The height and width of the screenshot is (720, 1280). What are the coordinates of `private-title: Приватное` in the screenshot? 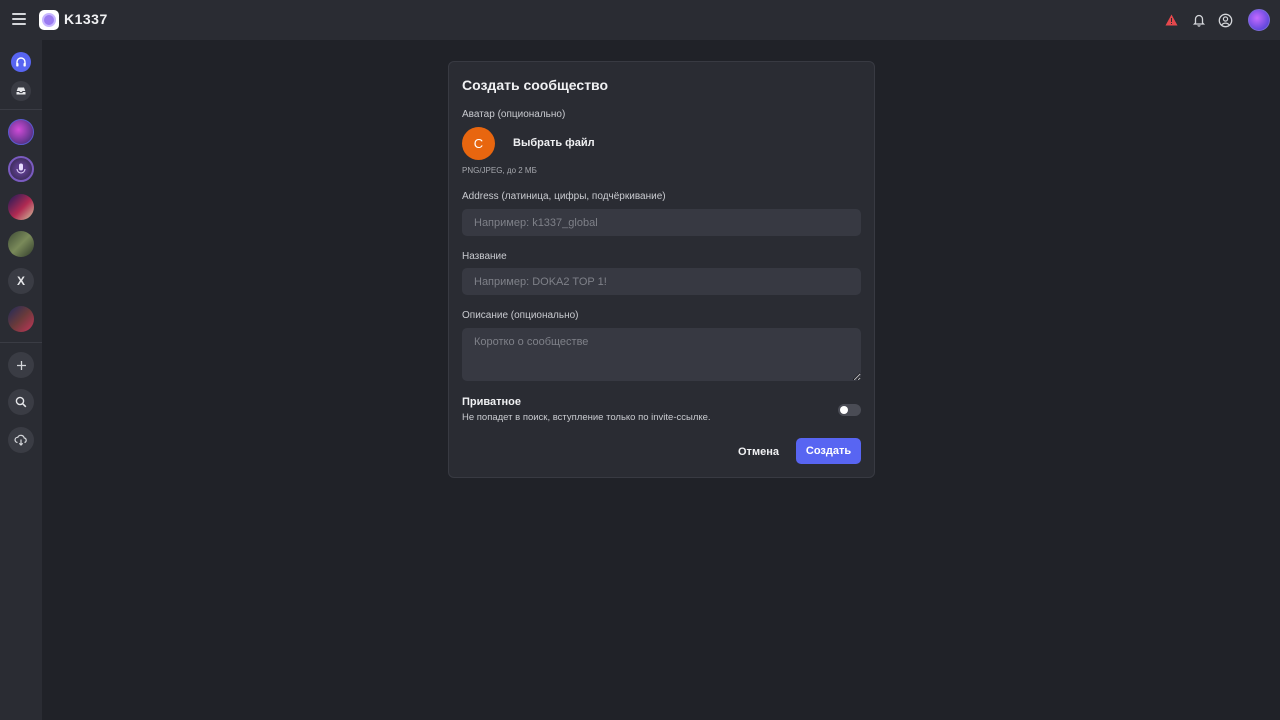 It's located at (491, 402).